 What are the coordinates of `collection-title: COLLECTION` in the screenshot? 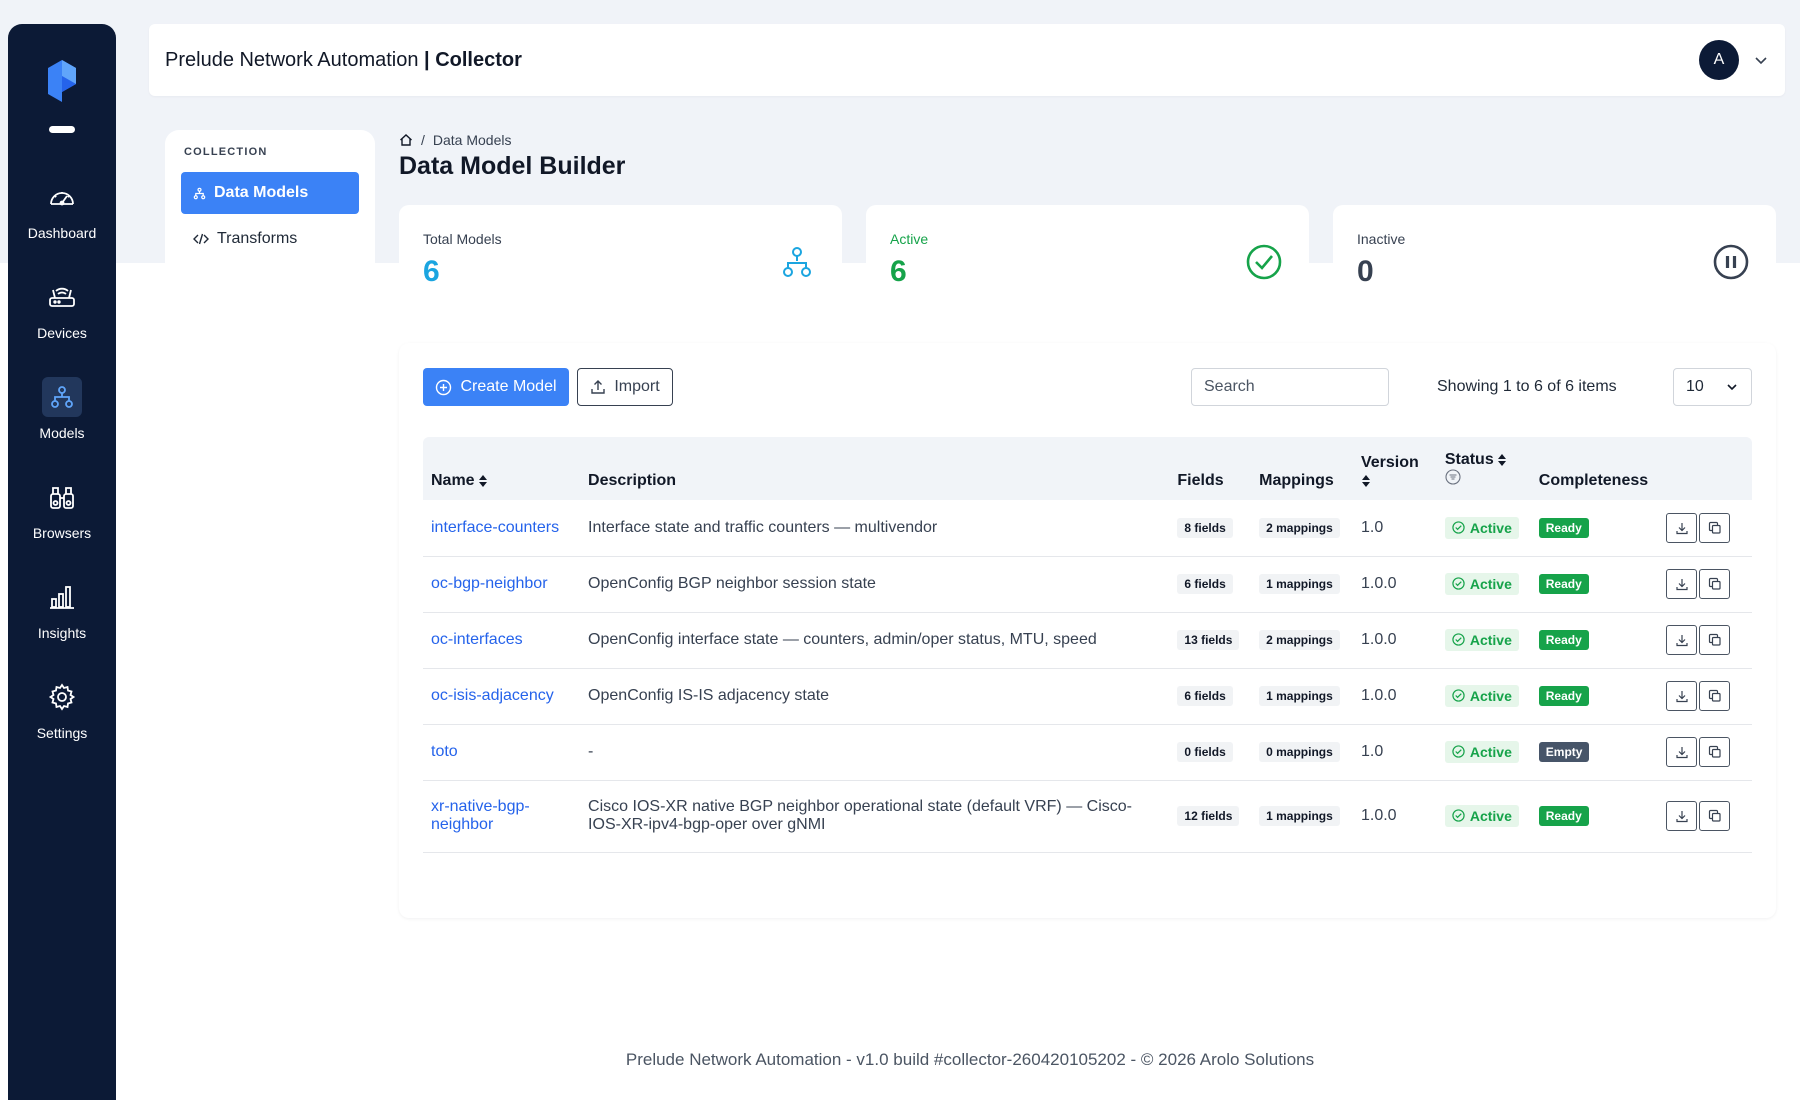 It's located at (226, 152).